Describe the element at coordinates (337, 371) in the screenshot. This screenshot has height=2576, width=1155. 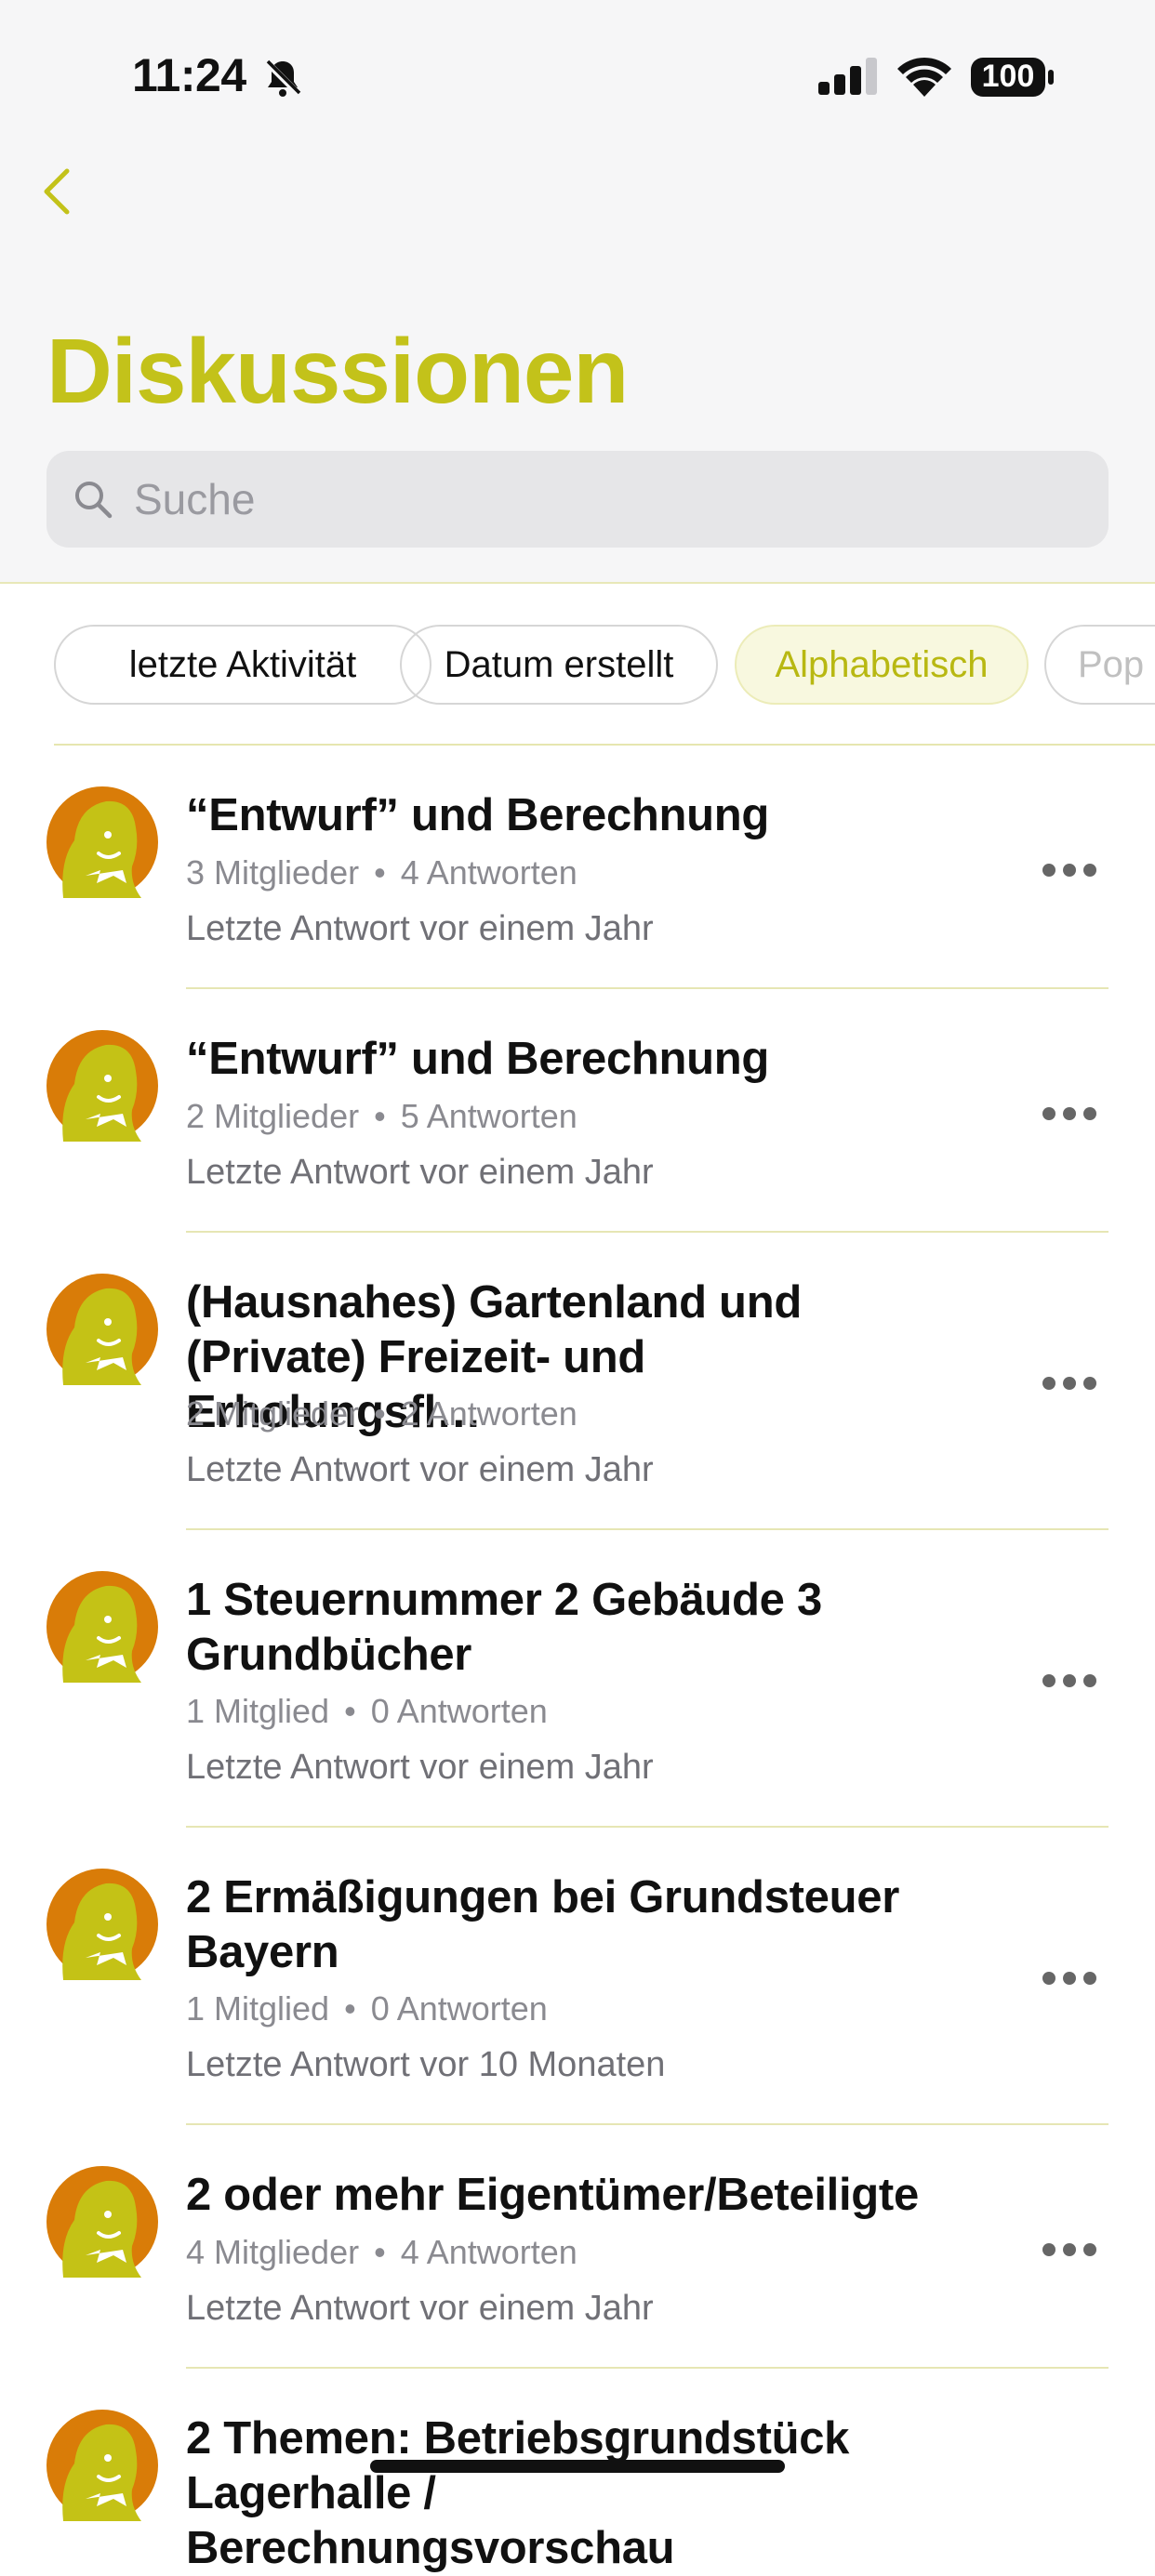
I see `page-title: Diskussionen` at that location.